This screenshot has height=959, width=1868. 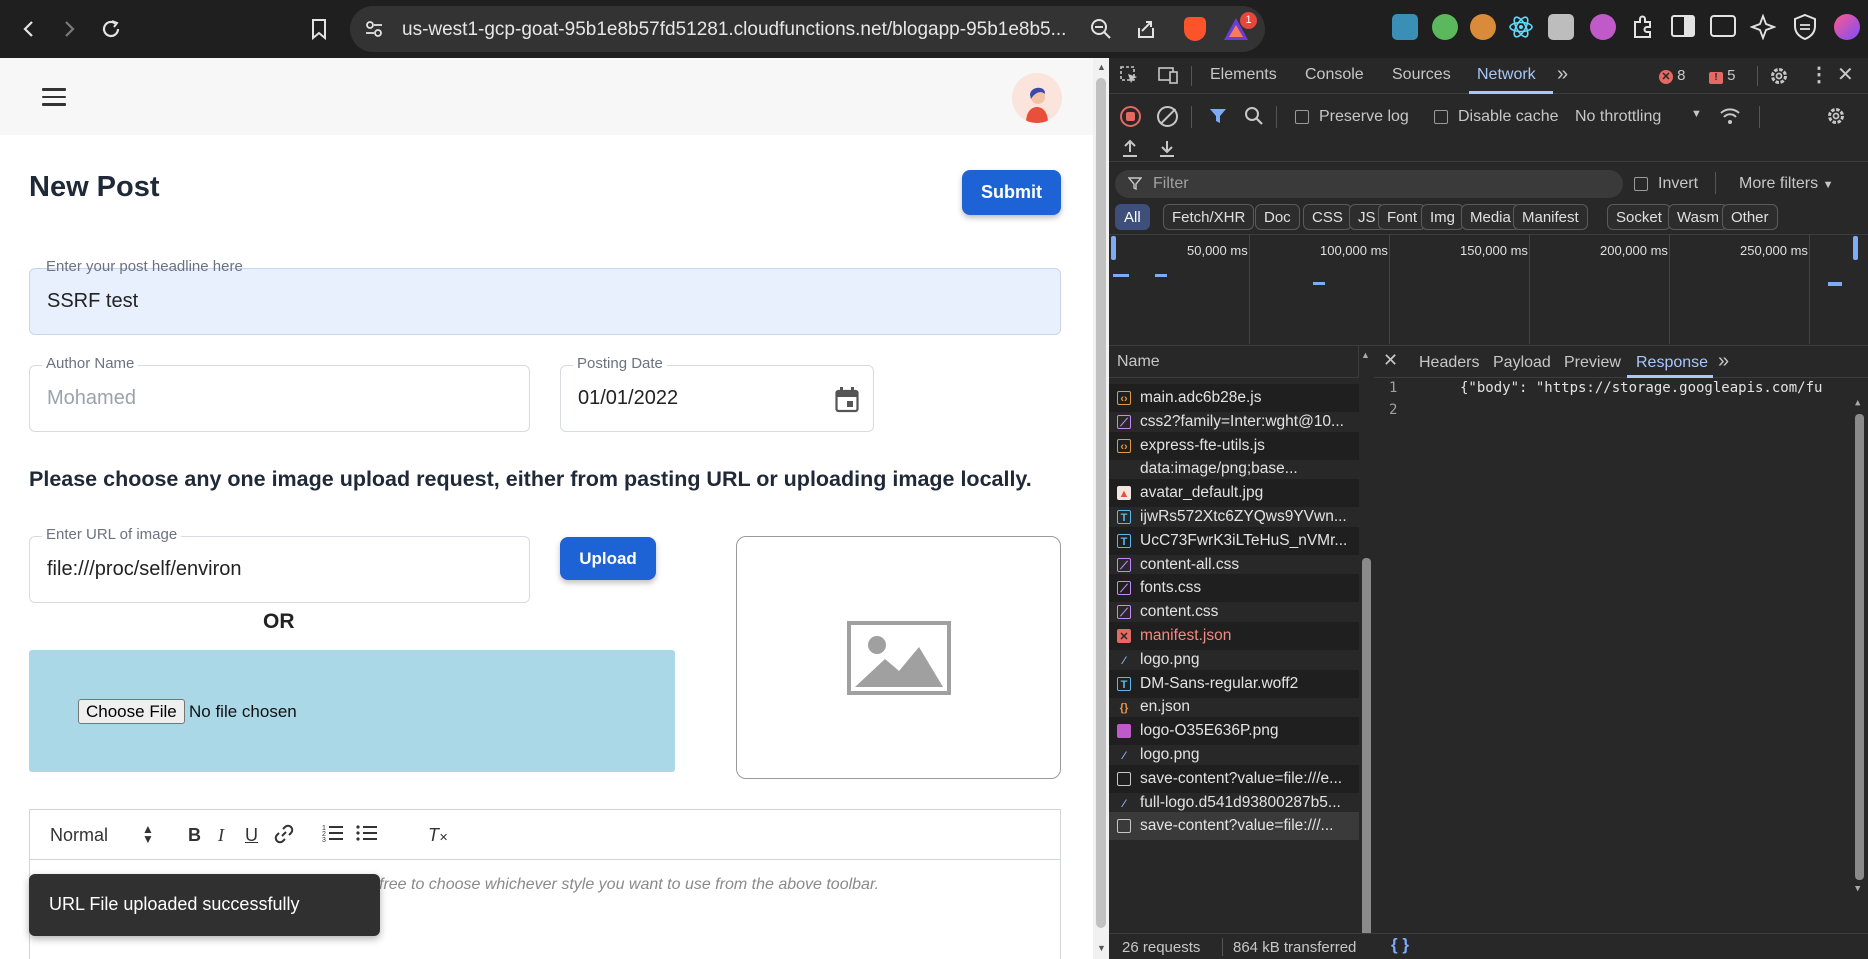 What do you see at coordinates (1683, 26) in the screenshot?
I see `sidebar-icon` at bounding box center [1683, 26].